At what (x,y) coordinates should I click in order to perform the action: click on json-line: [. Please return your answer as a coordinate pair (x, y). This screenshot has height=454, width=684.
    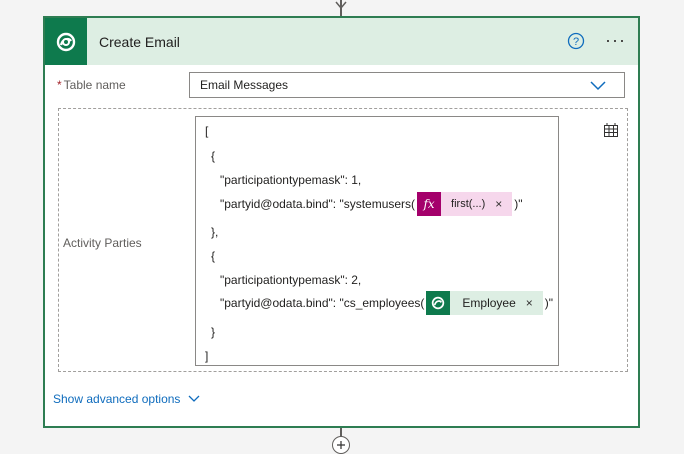
    Looking at the image, I should click on (207, 131).